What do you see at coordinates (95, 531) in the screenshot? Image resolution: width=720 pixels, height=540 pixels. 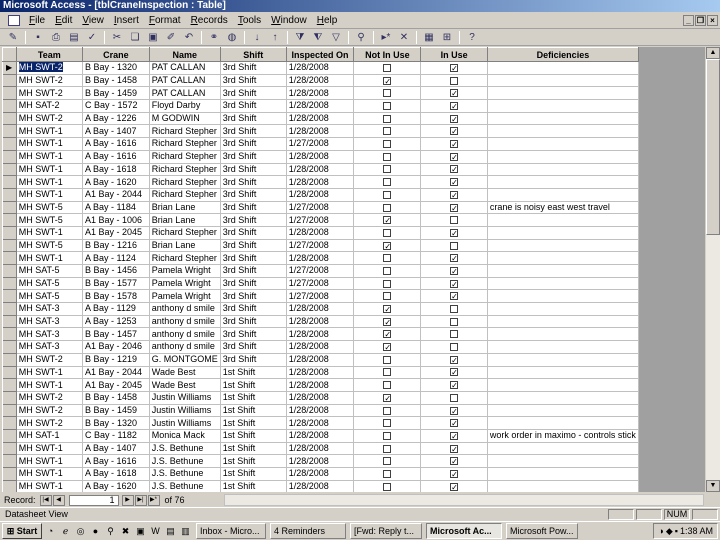 I see `quicklaunch-app-icon: ●` at bounding box center [95, 531].